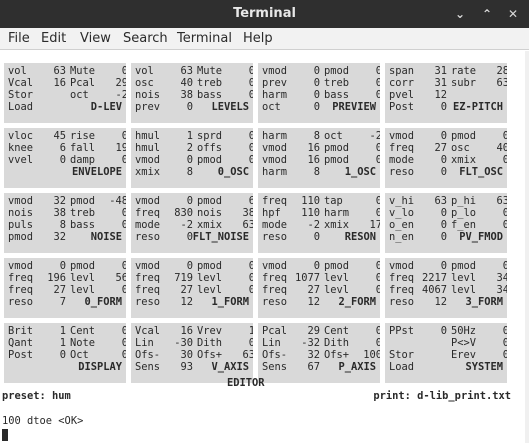 This screenshot has width=529, height=443. I want to click on param-label: Vcal, so click(21, 83).